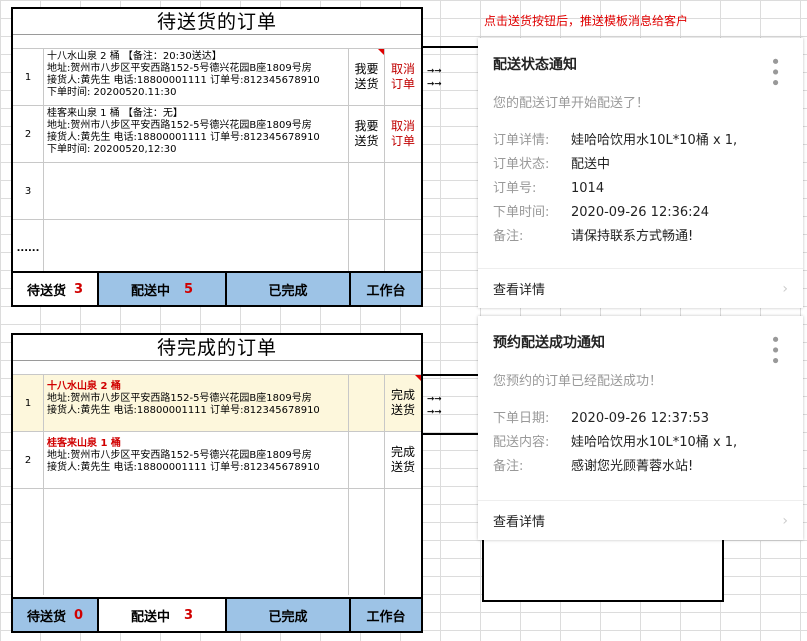 The width and height of the screenshot is (807, 641). Describe the element at coordinates (217, 42) in the screenshot. I see `spacer` at that location.